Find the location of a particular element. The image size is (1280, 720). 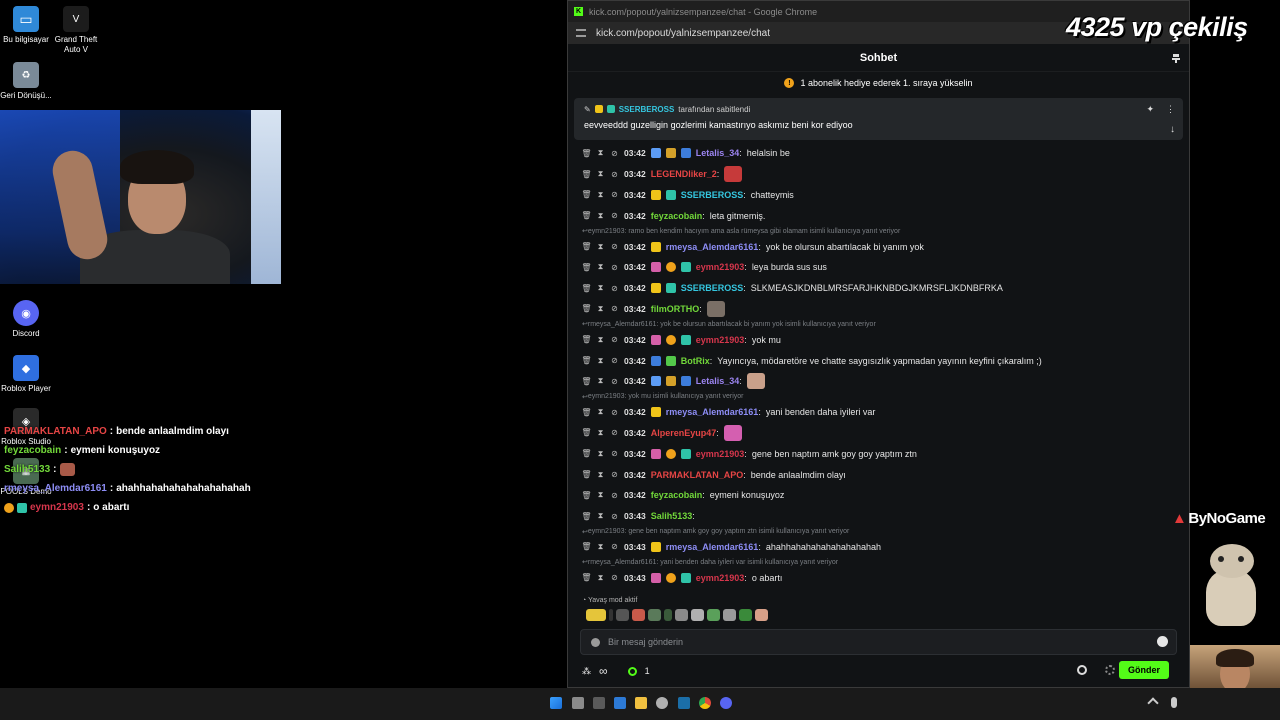

emoji-picker-icon is located at coordinates (1162, 641).